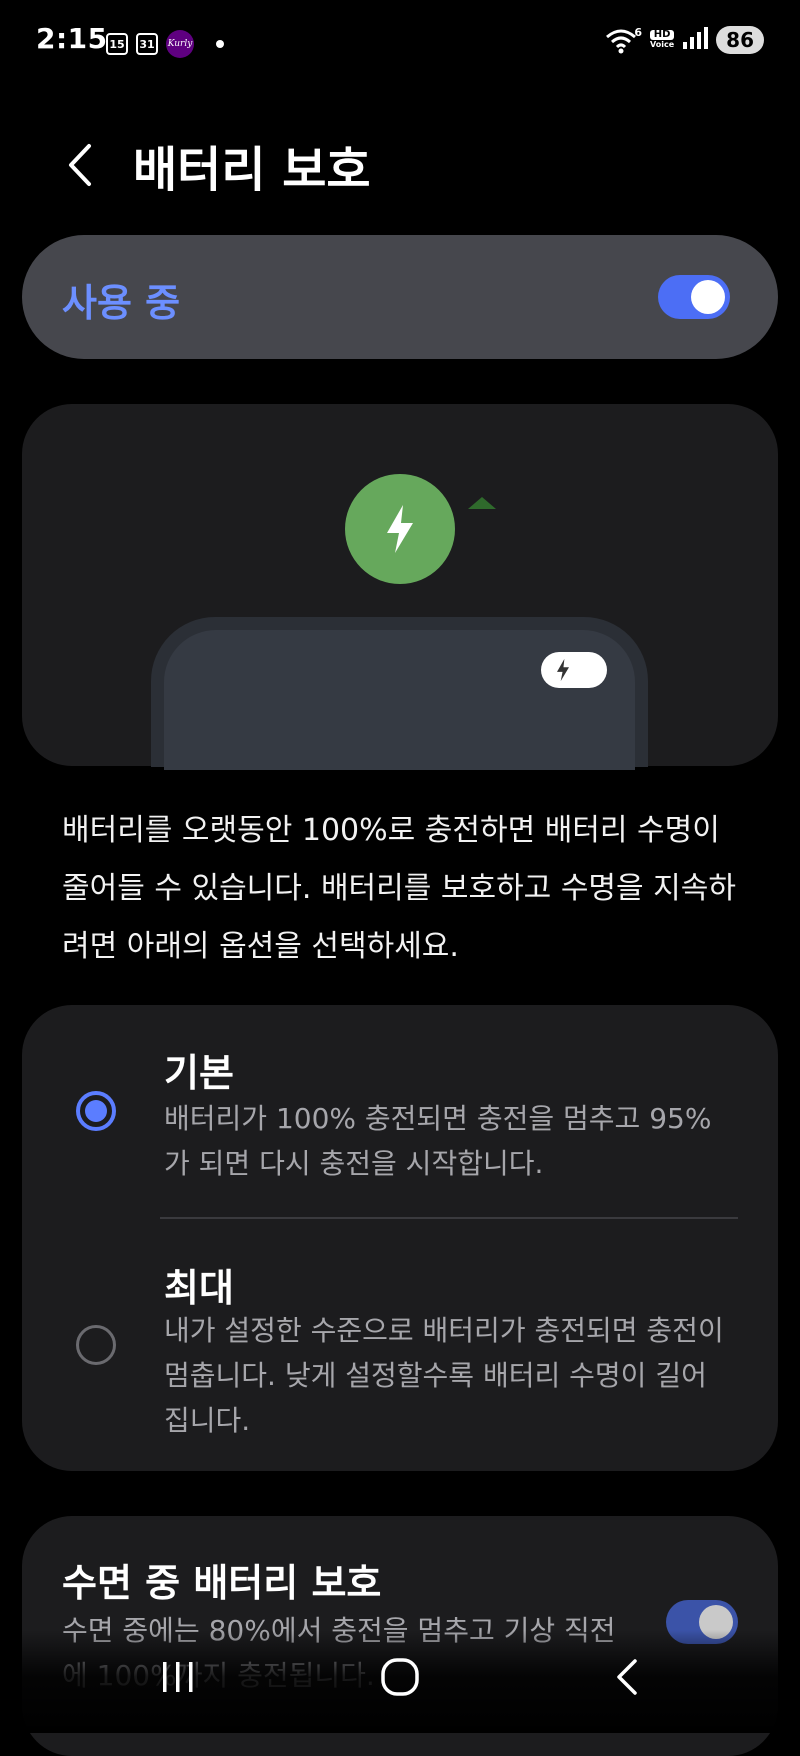 This screenshot has height=1756, width=800. I want to click on master-toggle-label: 사용 중, so click(121, 303).